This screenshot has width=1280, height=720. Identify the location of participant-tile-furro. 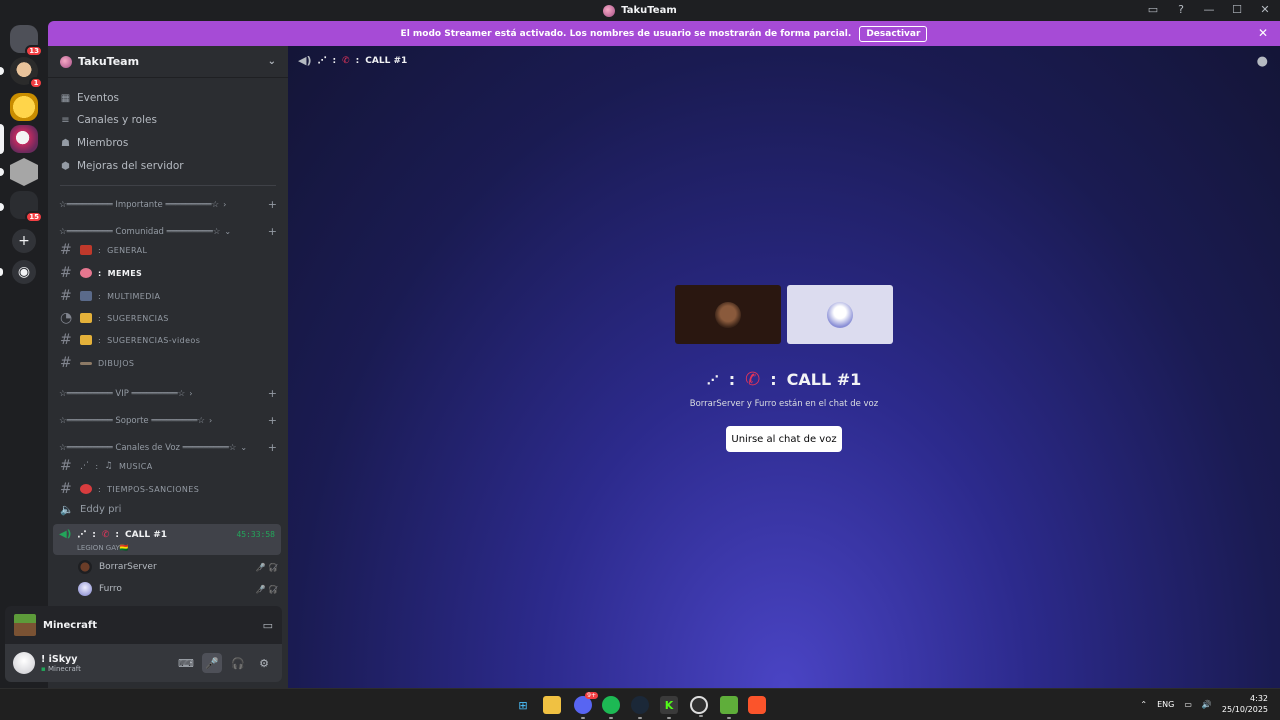
(840, 314).